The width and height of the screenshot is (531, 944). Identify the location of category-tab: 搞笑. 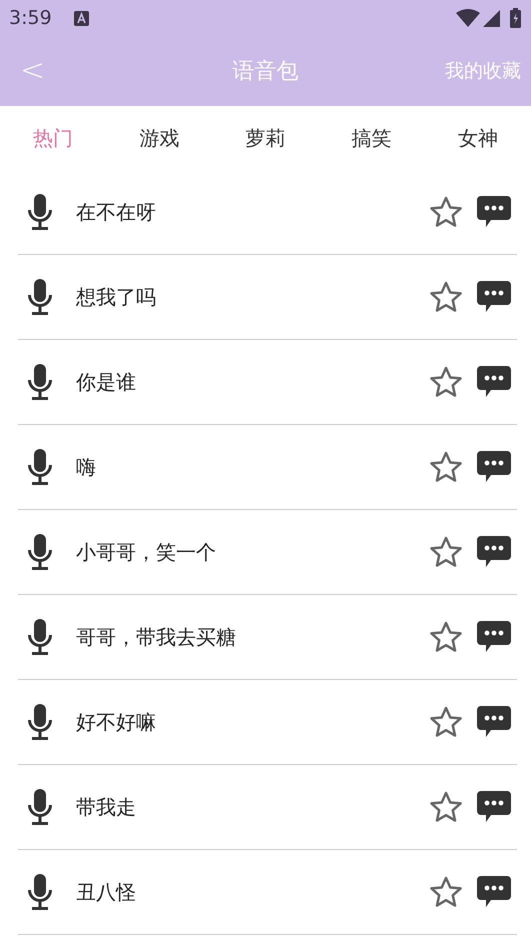
(372, 138).